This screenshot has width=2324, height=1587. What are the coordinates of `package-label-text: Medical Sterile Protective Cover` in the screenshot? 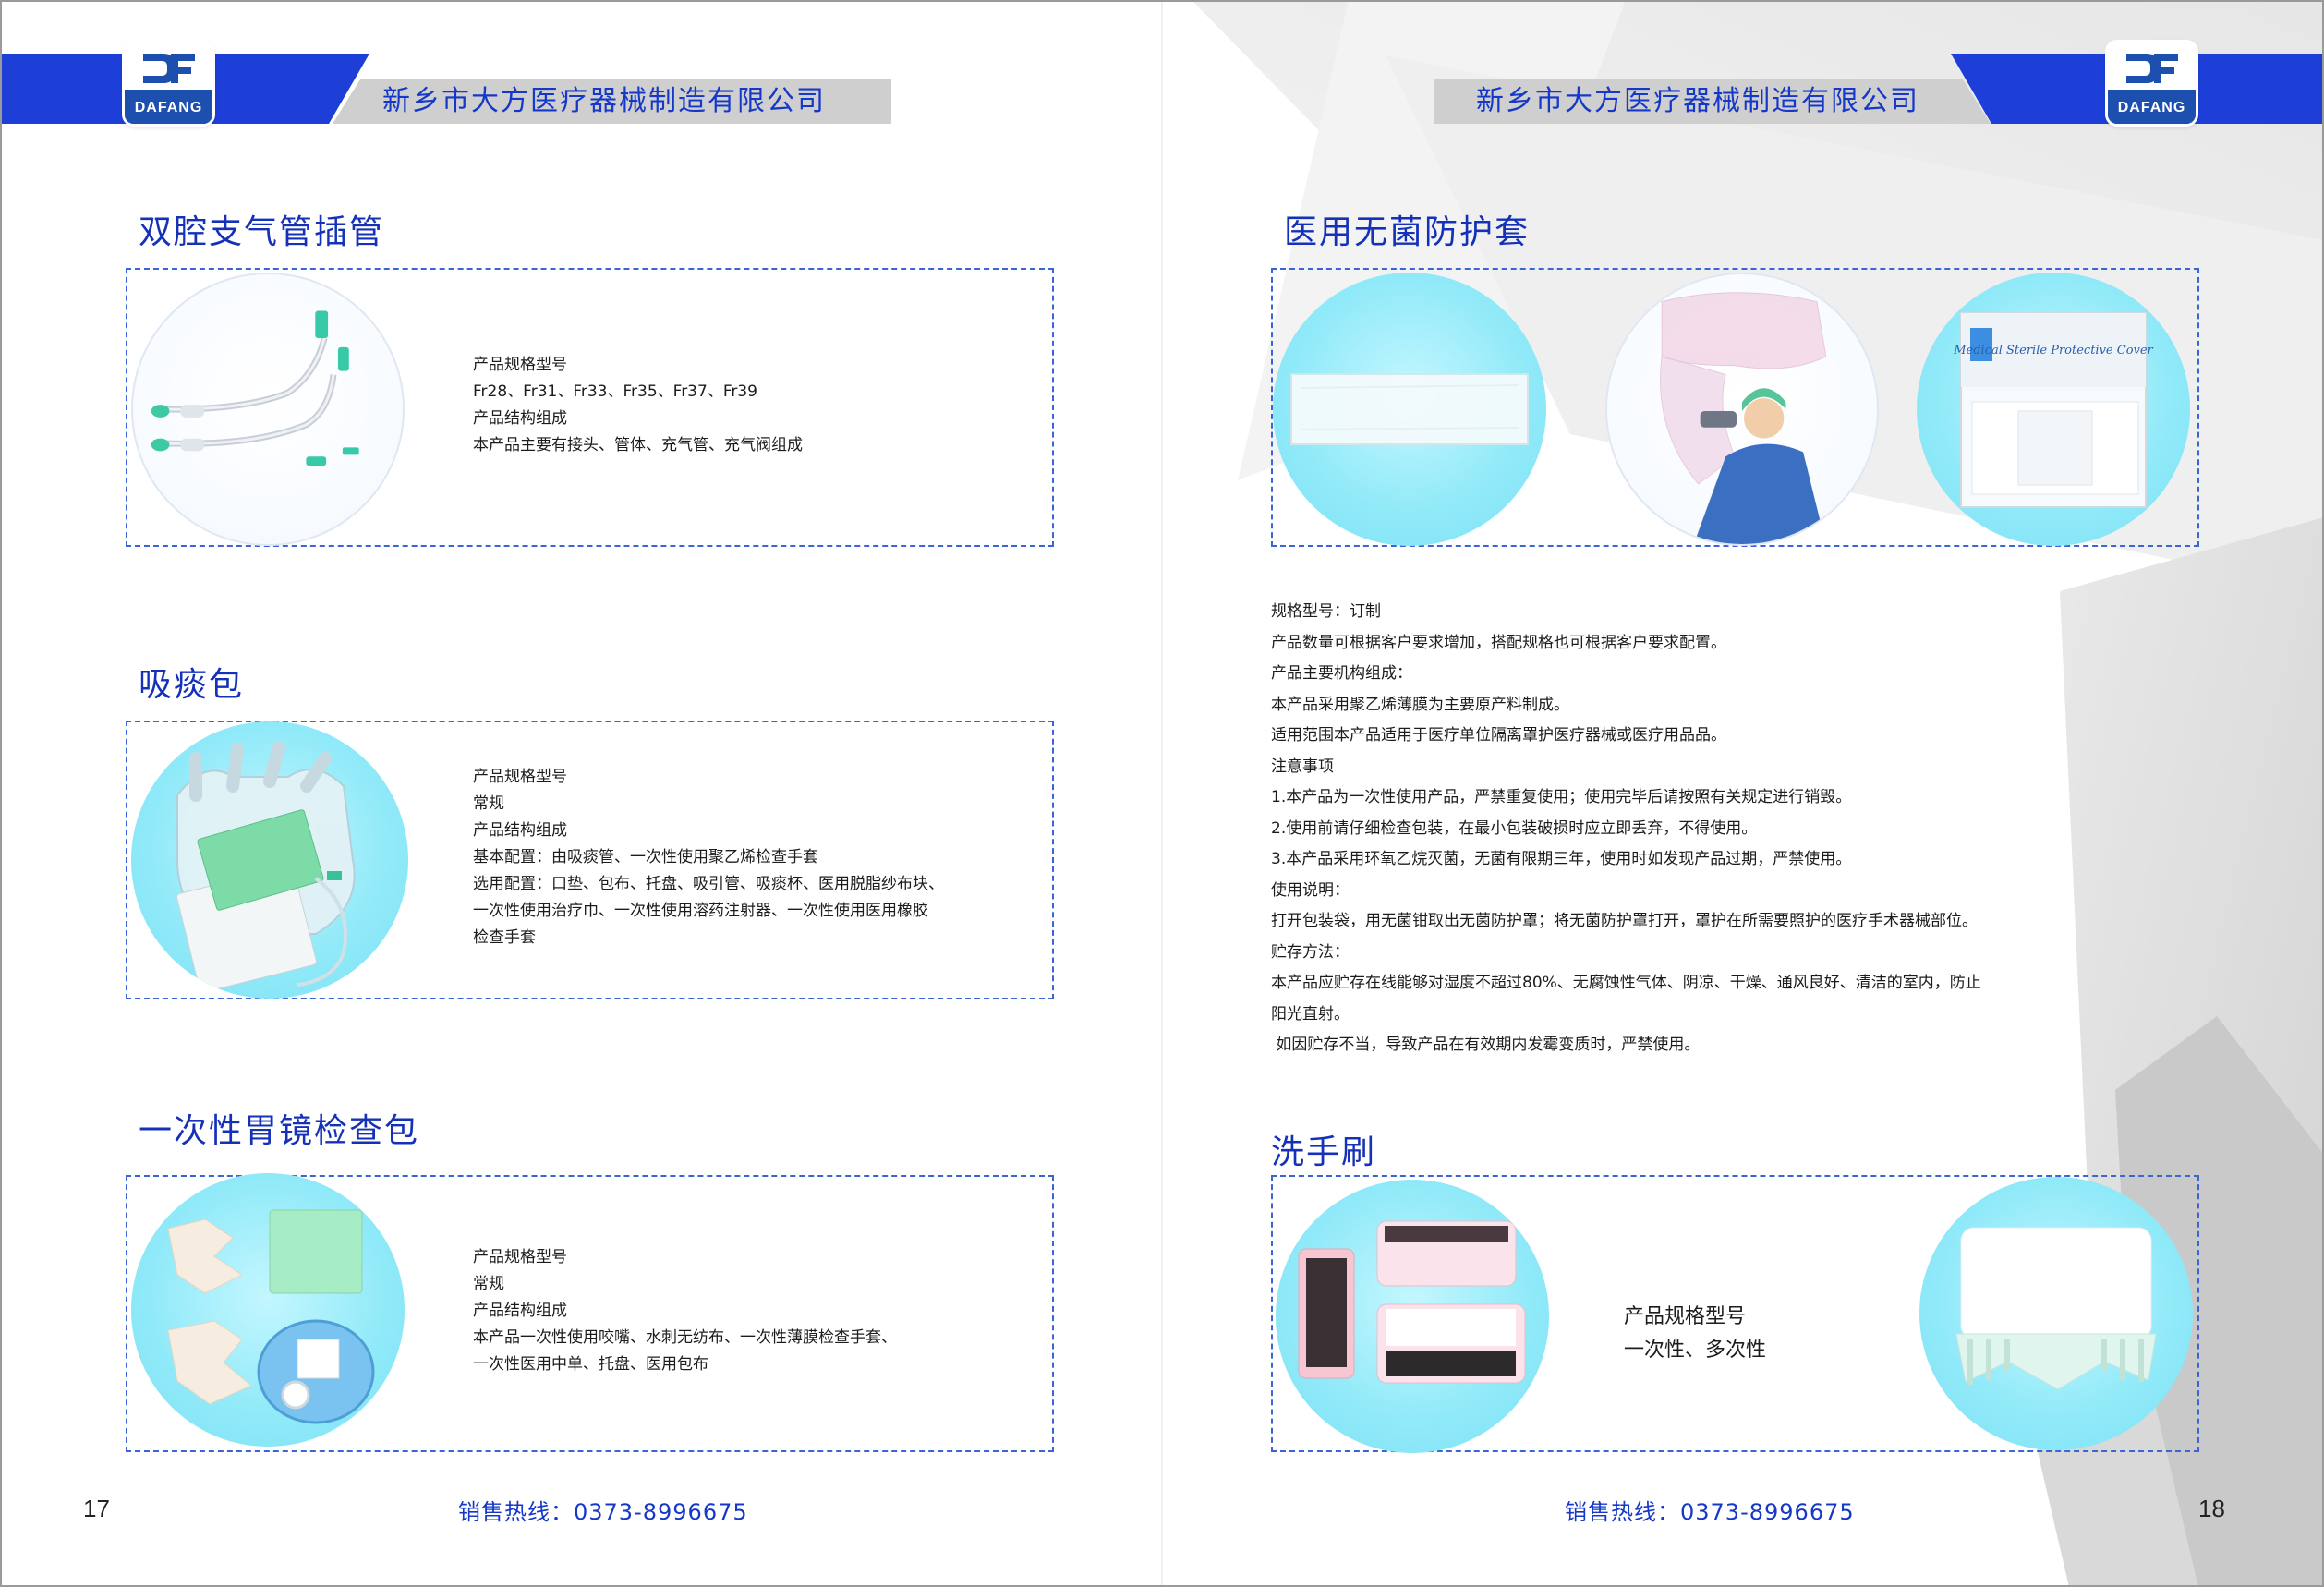 It's located at (2053, 350).